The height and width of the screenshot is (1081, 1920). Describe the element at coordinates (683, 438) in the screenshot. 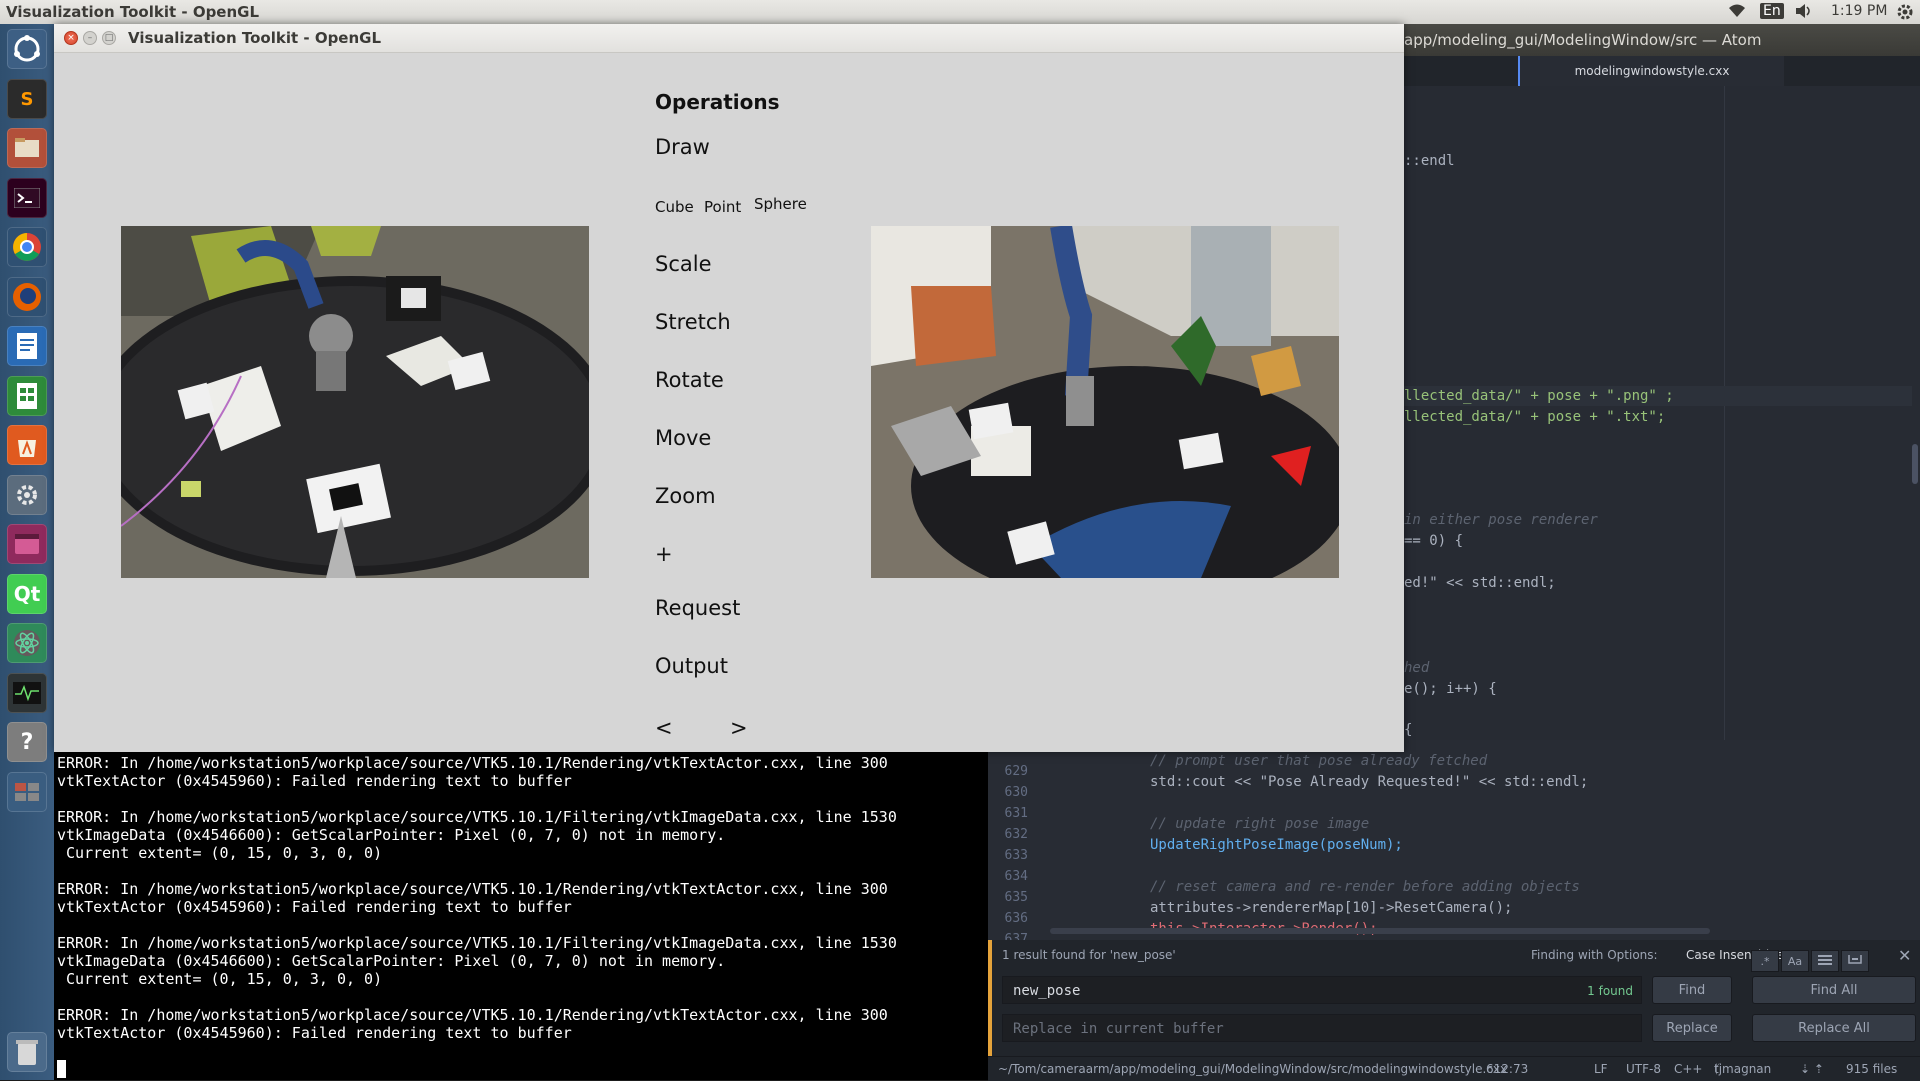

I see `move-button: Move` at that location.